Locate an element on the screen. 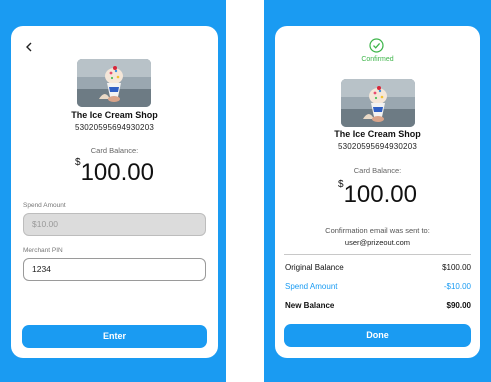  confirmation-email: user@prizeout.com is located at coordinates (377, 242).